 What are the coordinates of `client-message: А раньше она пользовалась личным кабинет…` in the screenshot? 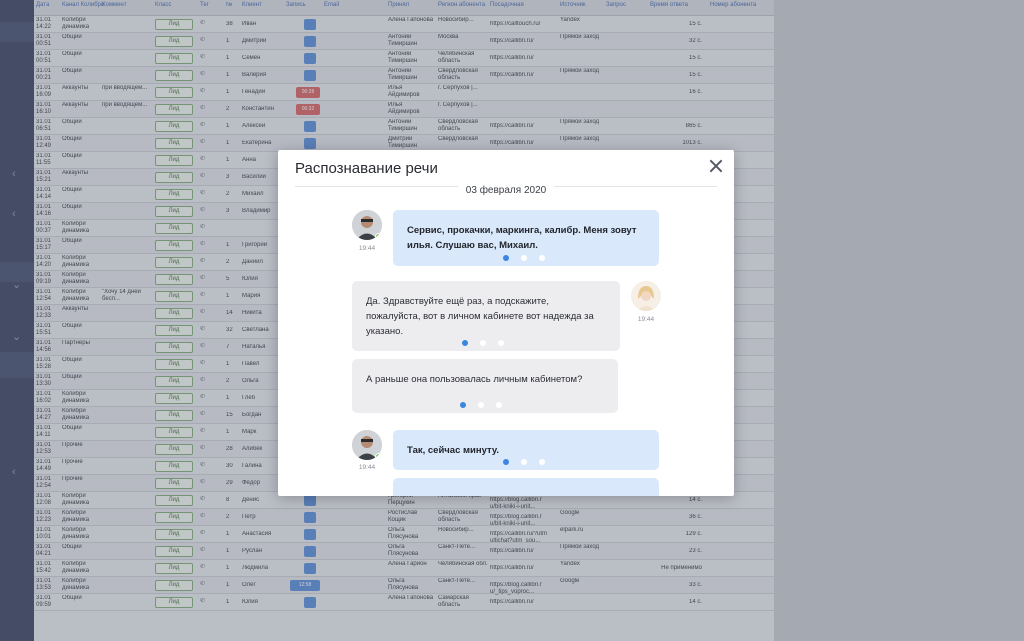 It's located at (485, 386).